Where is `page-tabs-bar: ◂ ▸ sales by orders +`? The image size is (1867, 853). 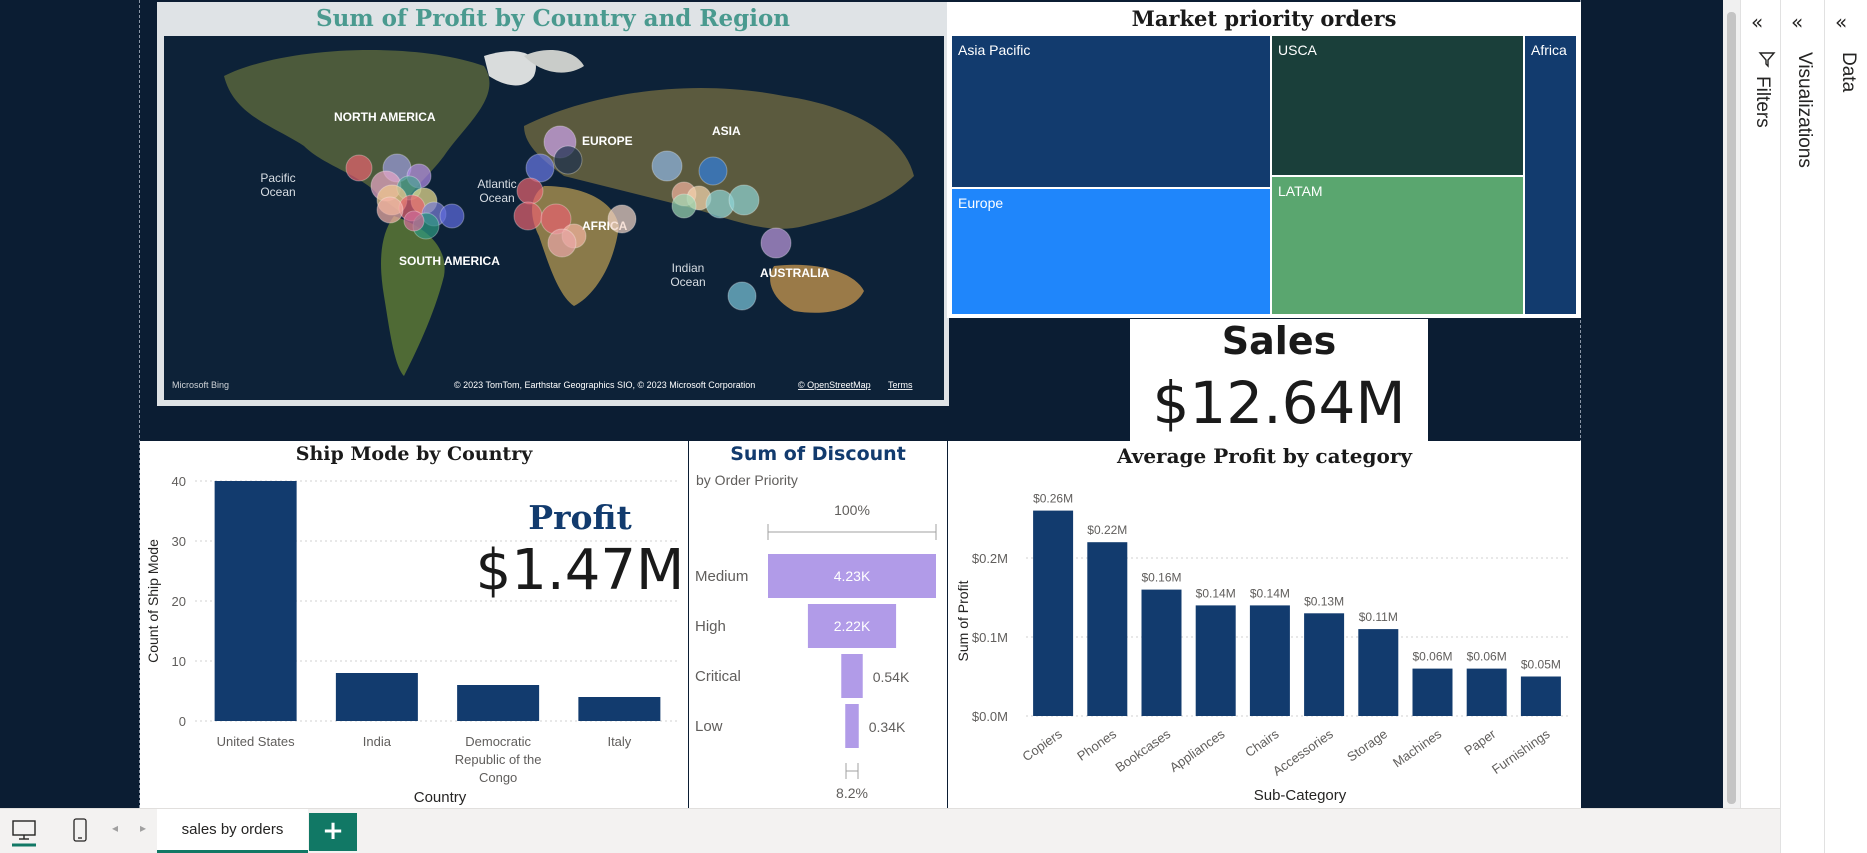
page-tabs-bar: ◂ ▸ sales by orders + is located at coordinates (890, 830).